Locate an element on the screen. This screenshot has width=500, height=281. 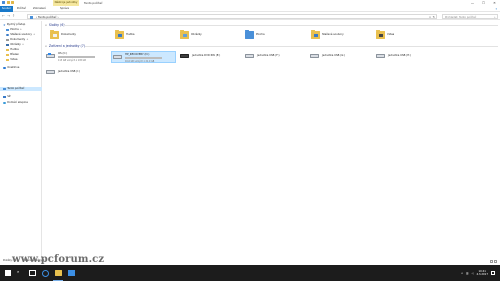
nav-label: Síť is located at coordinates (9, 96).